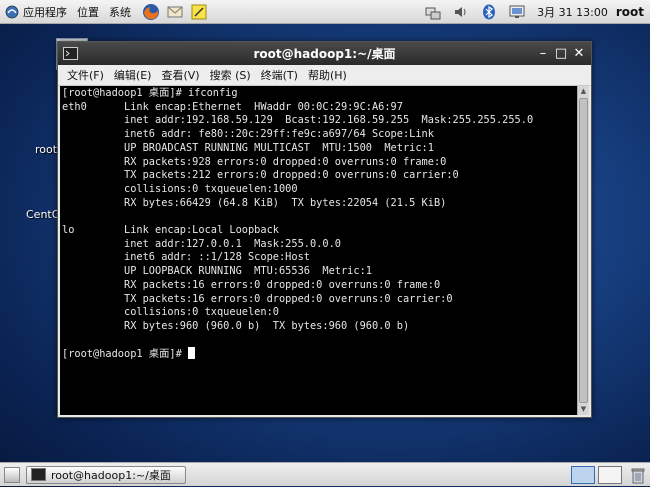  What do you see at coordinates (201, 243) in the screenshot?
I see `terminal-line: inet addr:127.0.0.1 Mask:255.0.0.0` at bounding box center [201, 243].